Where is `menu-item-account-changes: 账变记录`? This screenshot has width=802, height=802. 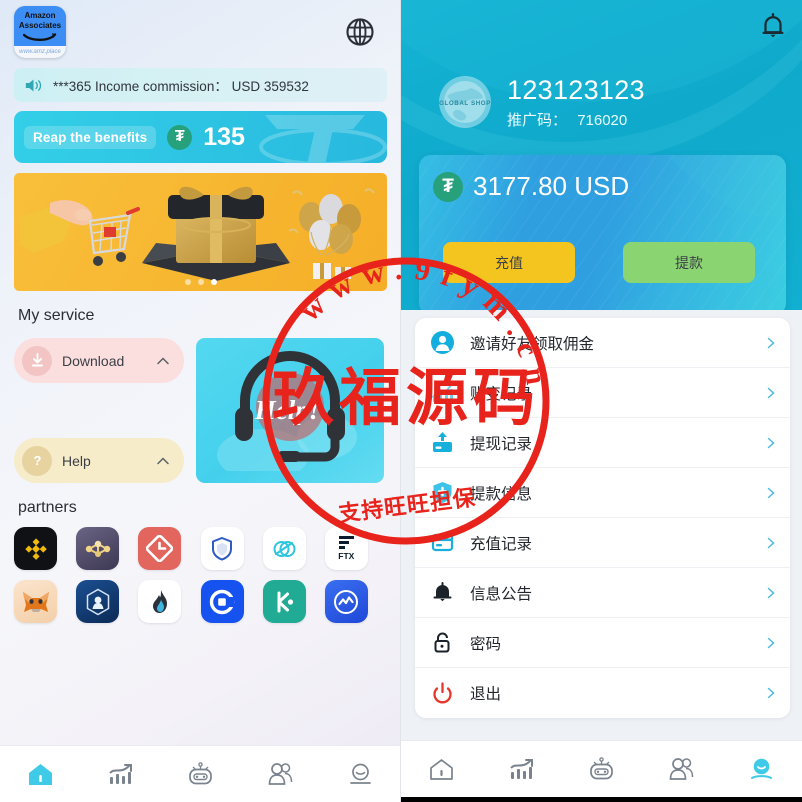
menu-item-account-changes: 账变记录 is located at coordinates (602, 393).